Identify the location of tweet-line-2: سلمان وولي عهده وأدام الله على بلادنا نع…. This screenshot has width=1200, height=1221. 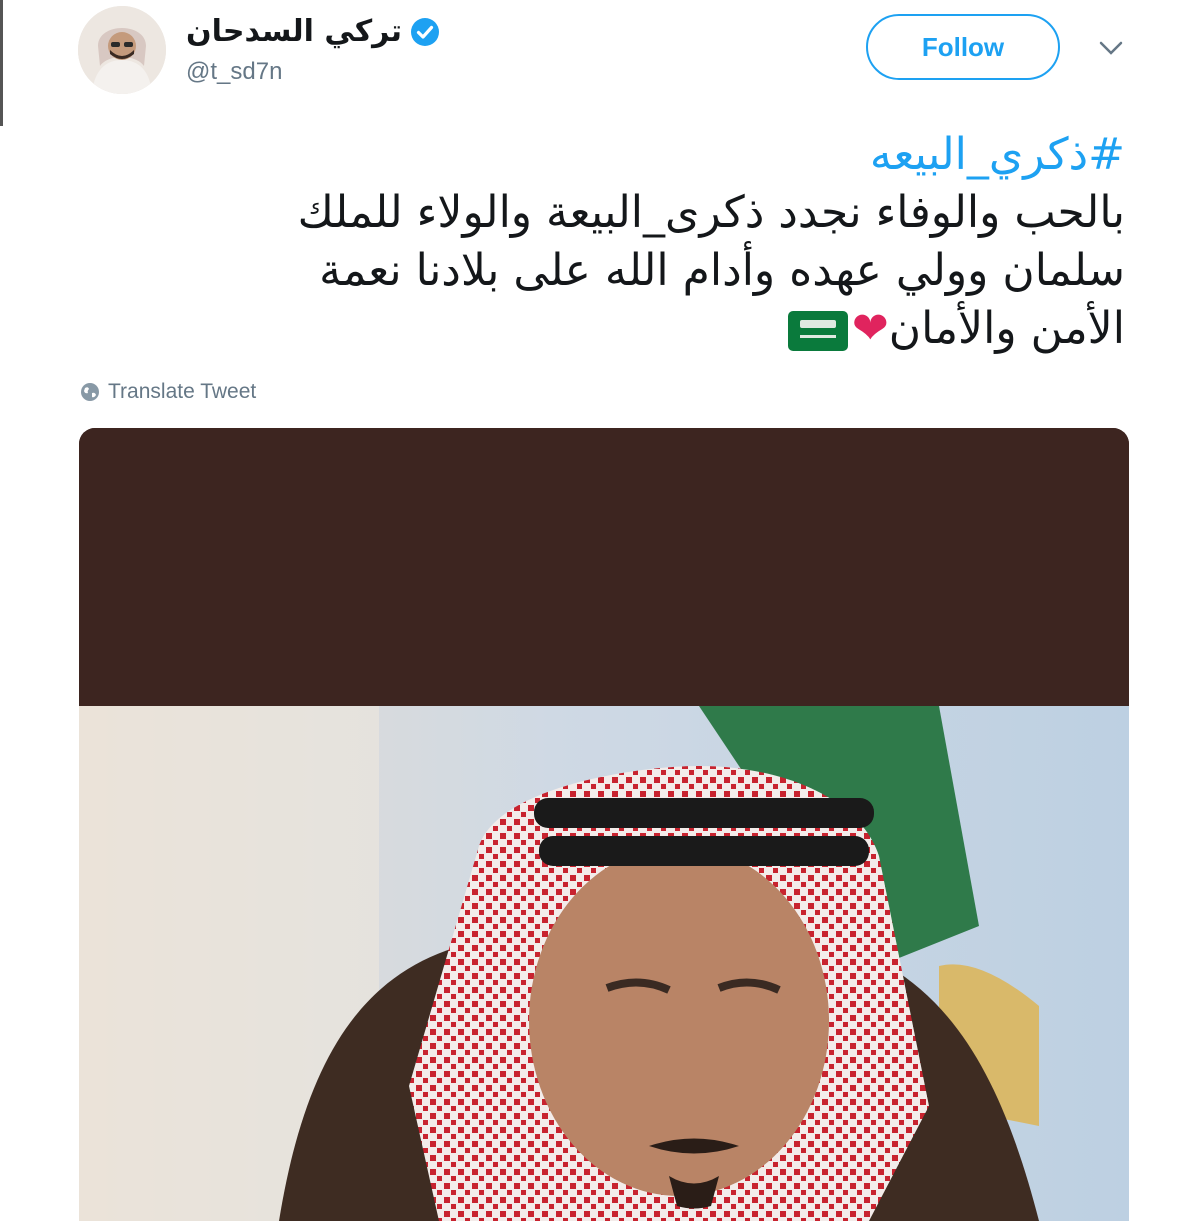
(722, 270).